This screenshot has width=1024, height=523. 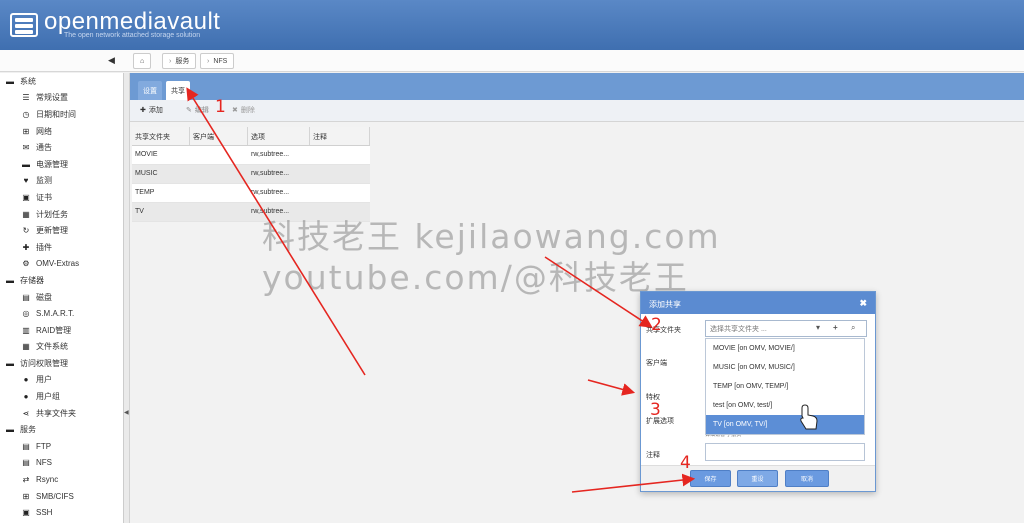 I want to click on annotation-step-1: 1, so click(x=220, y=107).